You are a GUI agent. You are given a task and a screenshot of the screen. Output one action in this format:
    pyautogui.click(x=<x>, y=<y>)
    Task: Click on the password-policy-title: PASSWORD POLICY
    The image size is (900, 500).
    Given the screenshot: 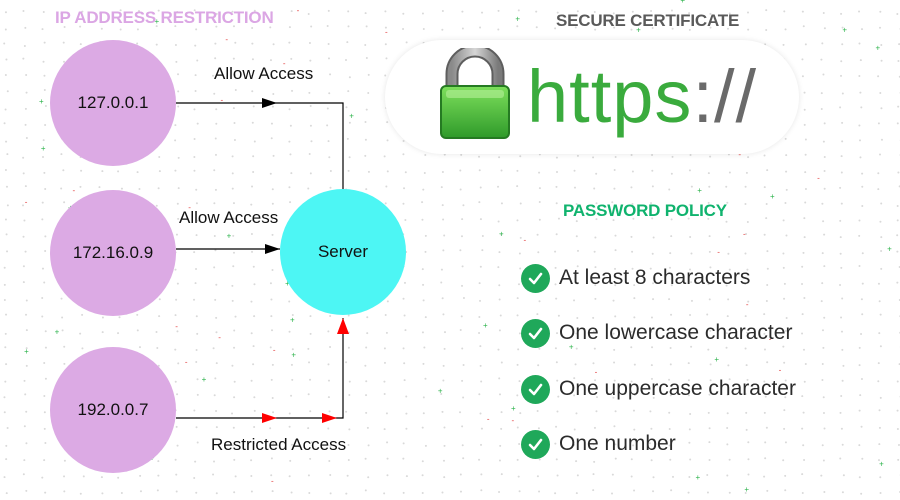 What is the action you would take?
    pyautogui.click(x=645, y=210)
    